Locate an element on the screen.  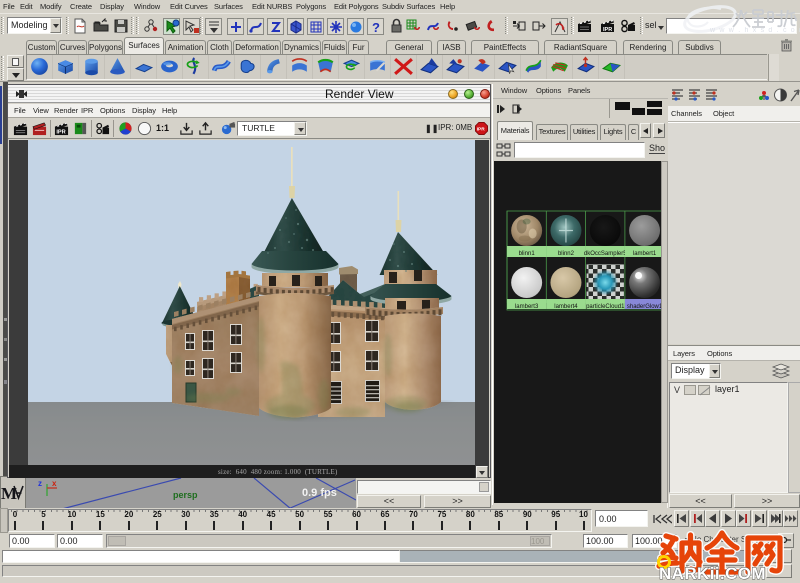
svg-text: blinn2 is located at coordinates (566, 254).